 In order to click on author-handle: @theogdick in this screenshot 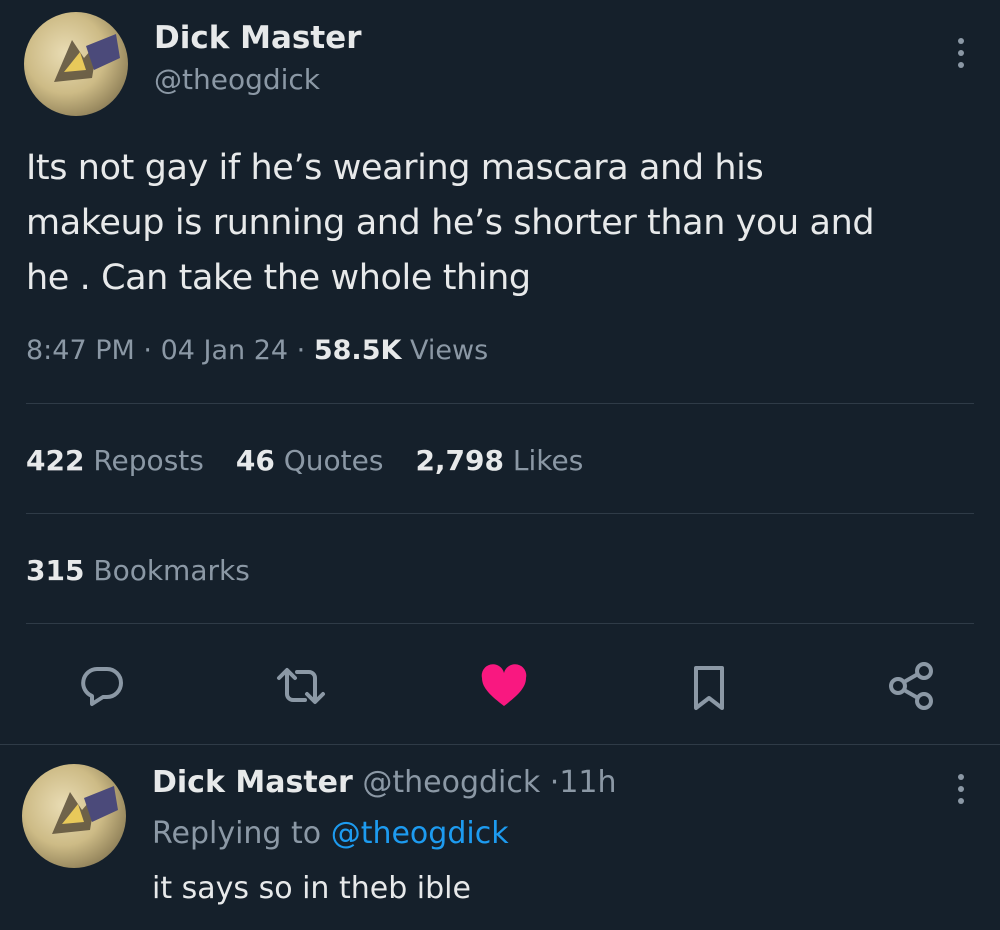, I will do `click(237, 79)`.